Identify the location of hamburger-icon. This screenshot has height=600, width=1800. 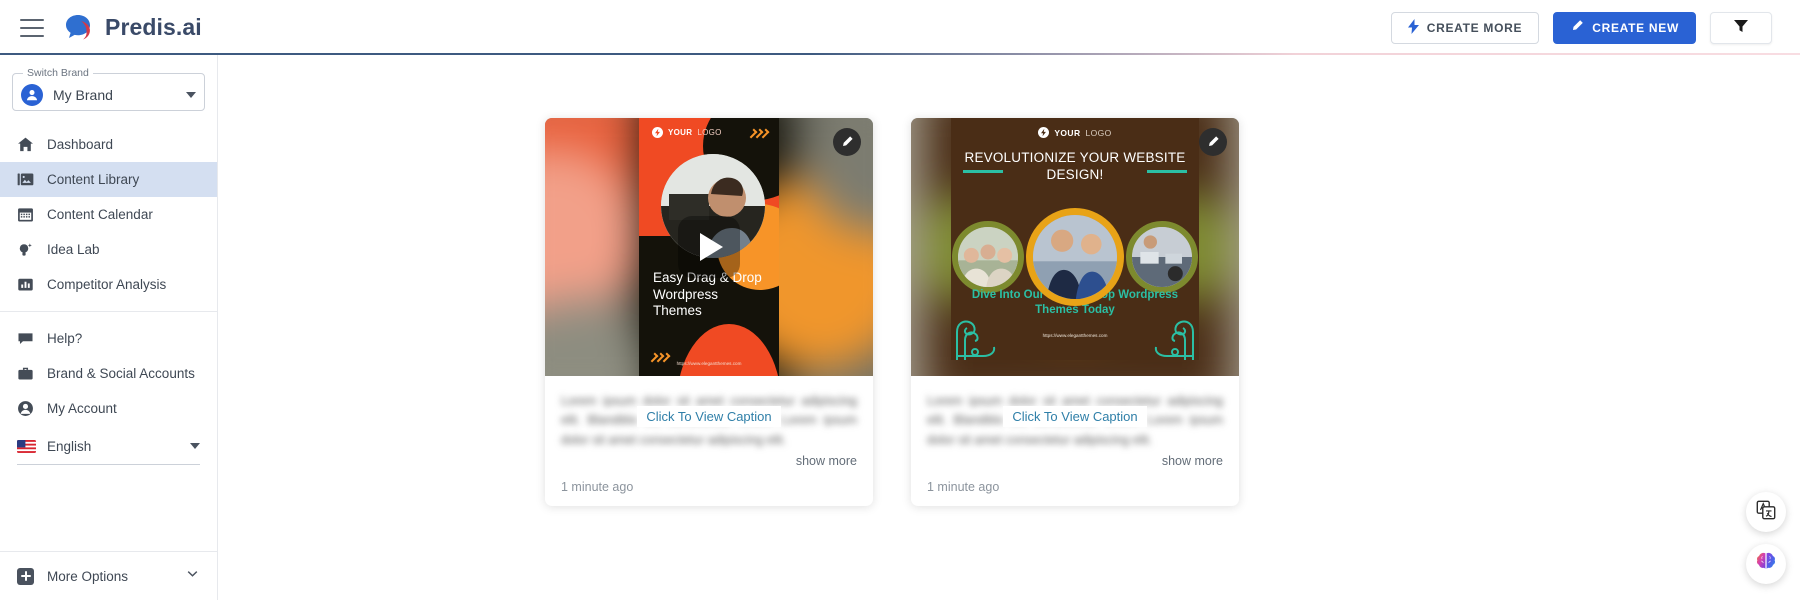
(32, 27).